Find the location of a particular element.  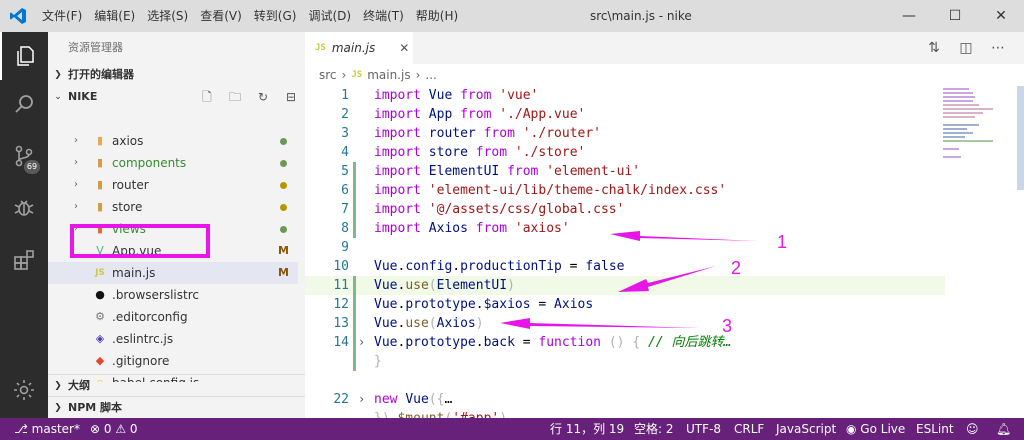

code-line: 12 Vue.prototype.$axios = Axios is located at coordinates (625, 304).